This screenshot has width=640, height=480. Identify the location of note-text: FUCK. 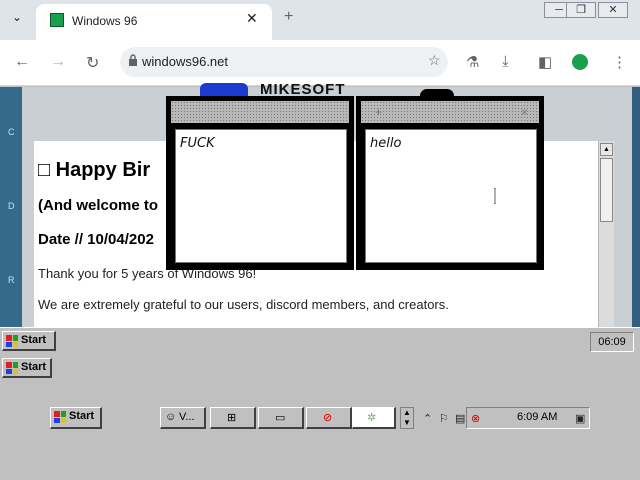
(197, 143).